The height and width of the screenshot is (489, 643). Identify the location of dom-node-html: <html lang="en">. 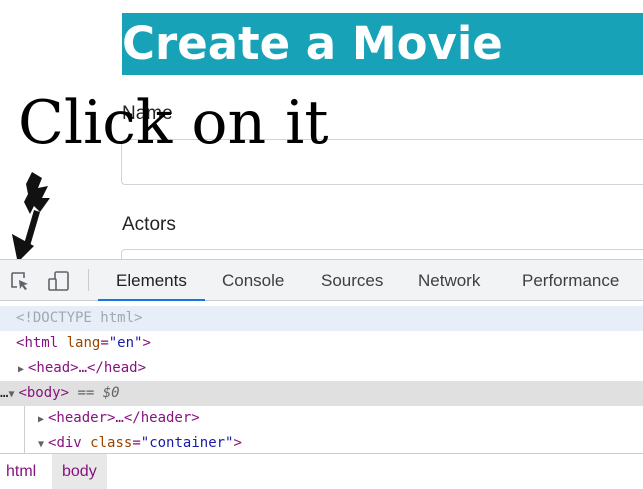
(321, 343).